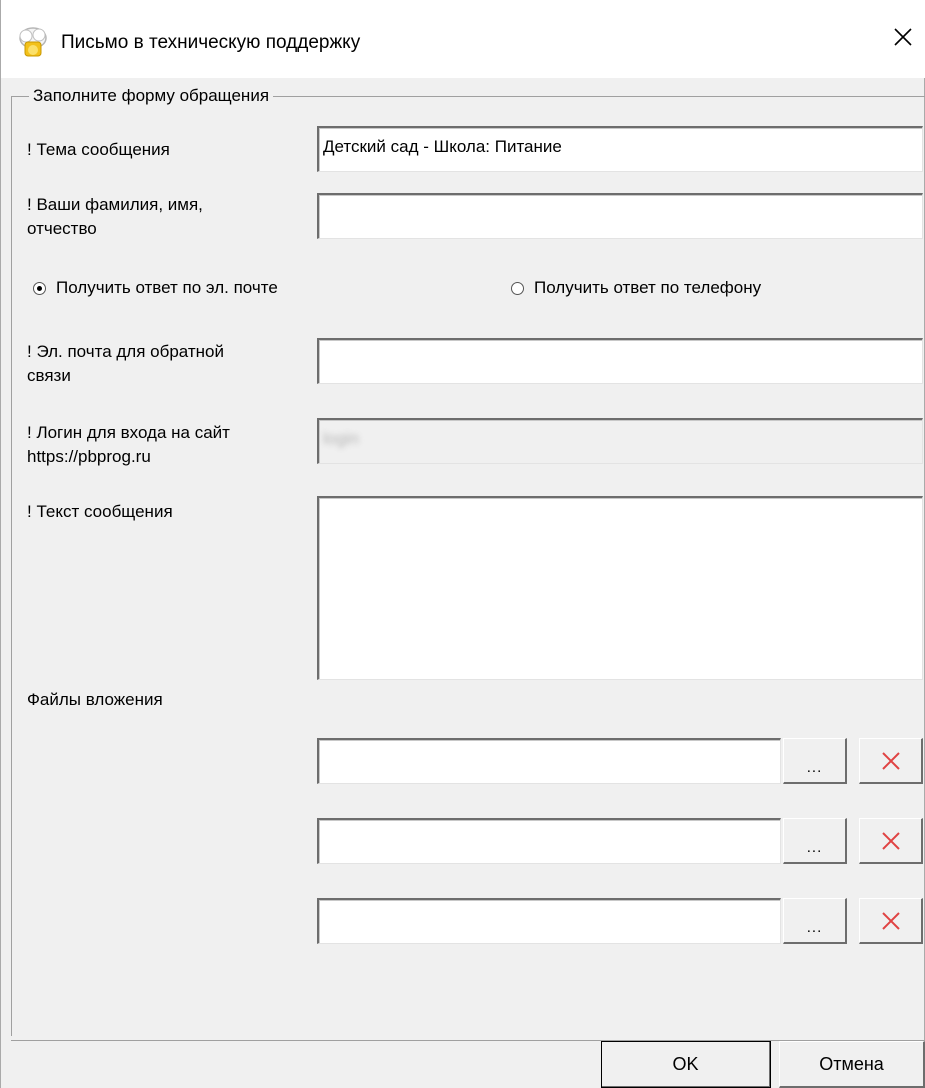 This screenshot has width=925, height=1088. What do you see at coordinates (100, 511) in the screenshot?
I see `message-label: ! Текст сообщения` at bounding box center [100, 511].